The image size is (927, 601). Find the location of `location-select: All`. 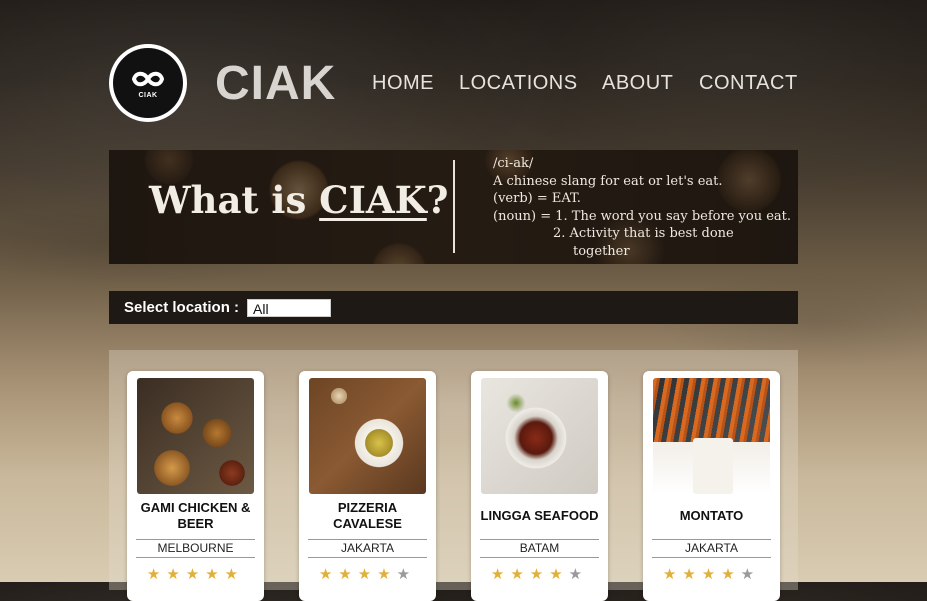

location-select: All is located at coordinates (289, 307).